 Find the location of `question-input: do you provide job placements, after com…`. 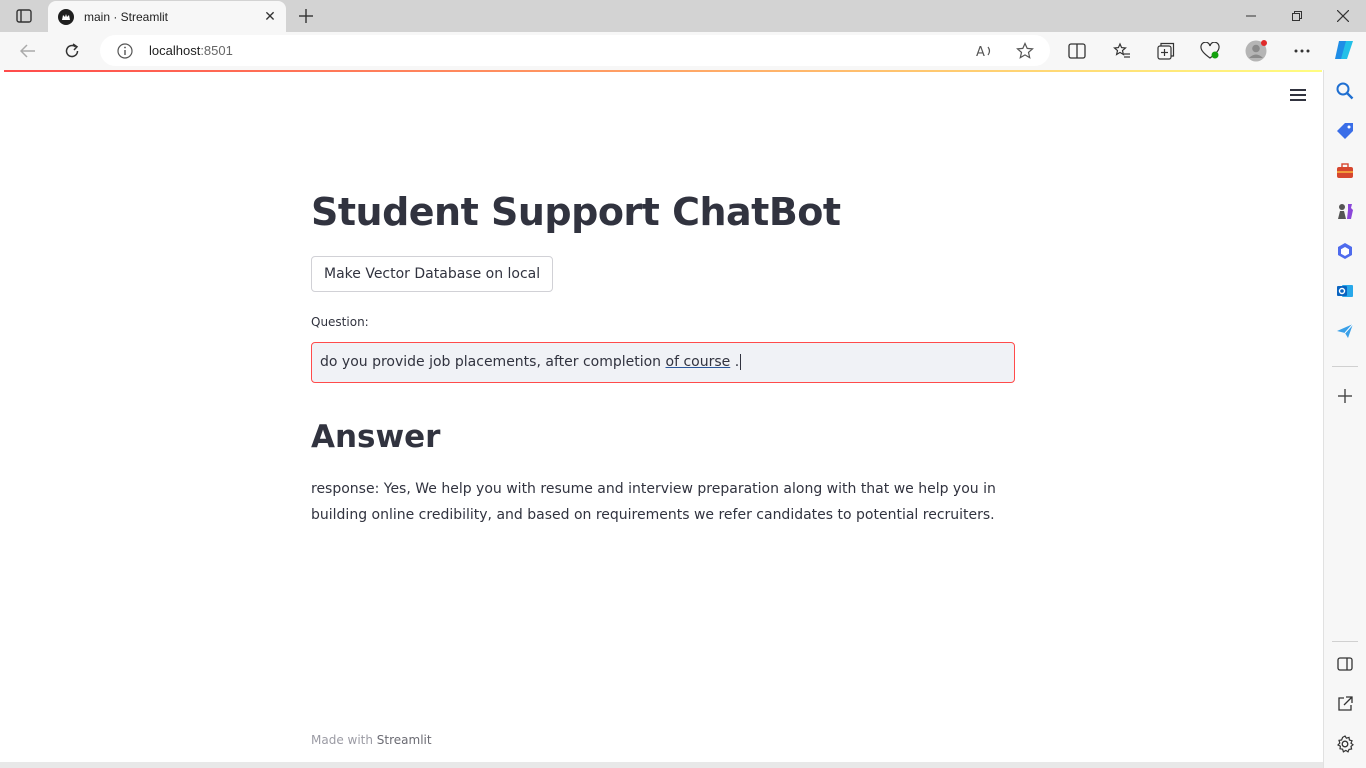

question-input: do you provide job placements, after com… is located at coordinates (663, 362).